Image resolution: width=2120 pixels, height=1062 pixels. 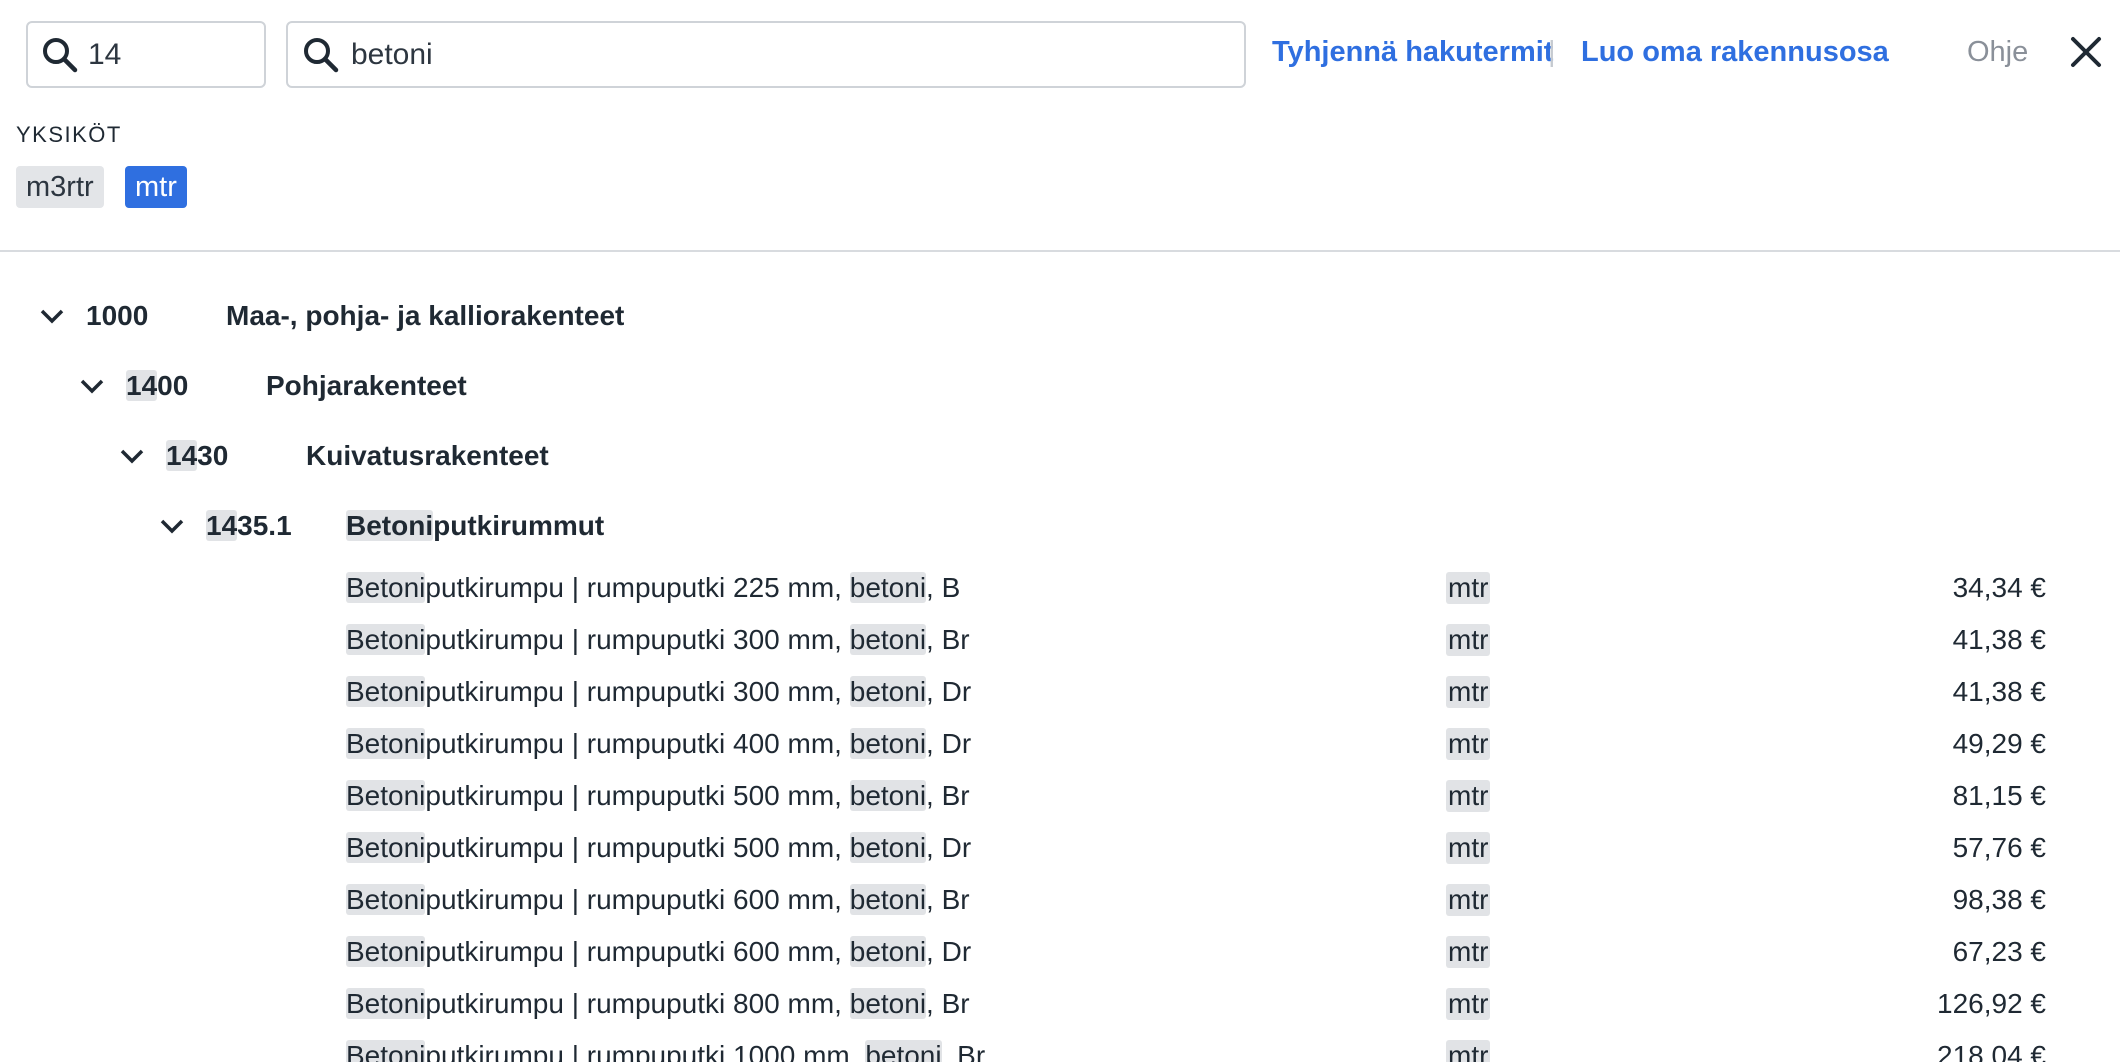 What do you see at coordinates (60, 187) in the screenshot?
I see `unit-chip-m3rtr: m3rtr` at bounding box center [60, 187].